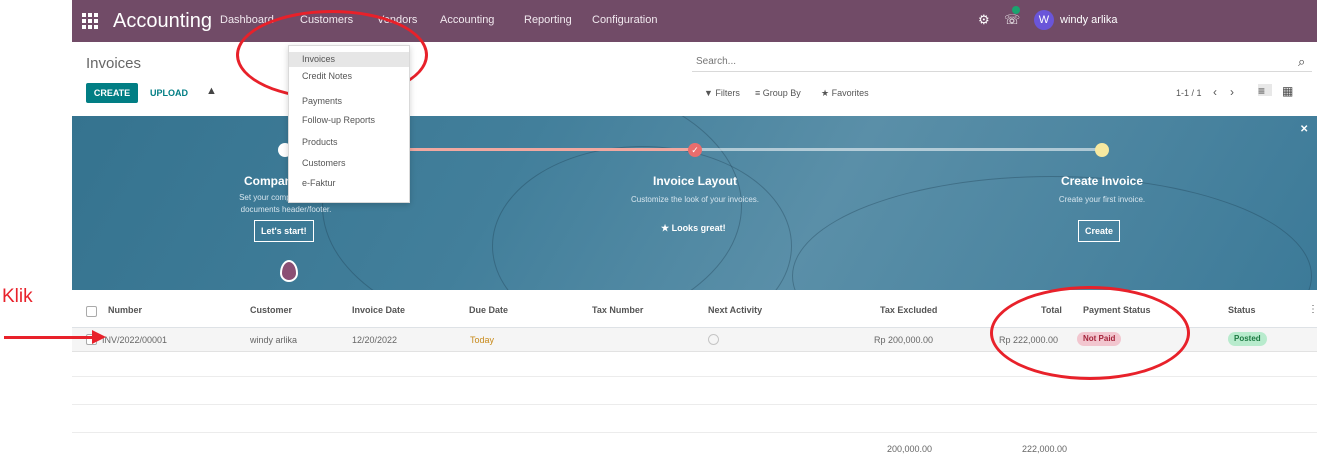 The height and width of the screenshot is (457, 1317). Describe the element at coordinates (1012, 20) in the screenshot. I see `chat-icon: ☏` at that location.